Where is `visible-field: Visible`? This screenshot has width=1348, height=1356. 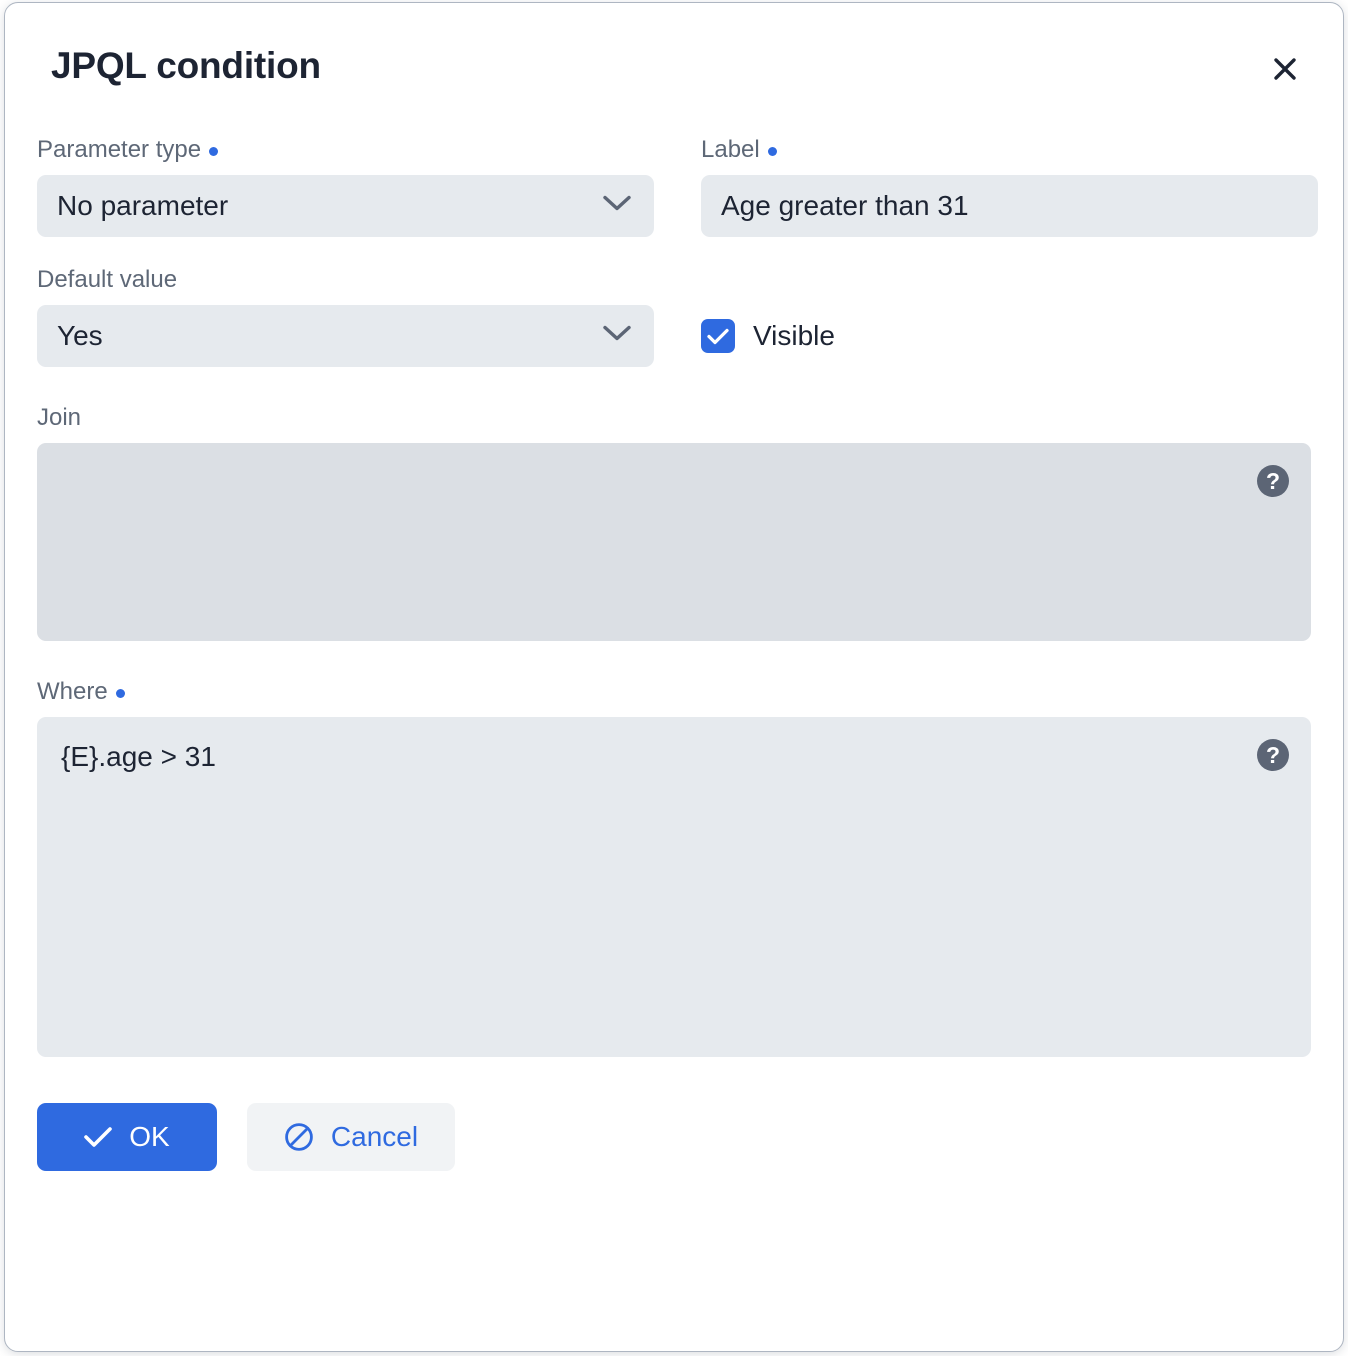 visible-field: Visible is located at coordinates (1009, 316).